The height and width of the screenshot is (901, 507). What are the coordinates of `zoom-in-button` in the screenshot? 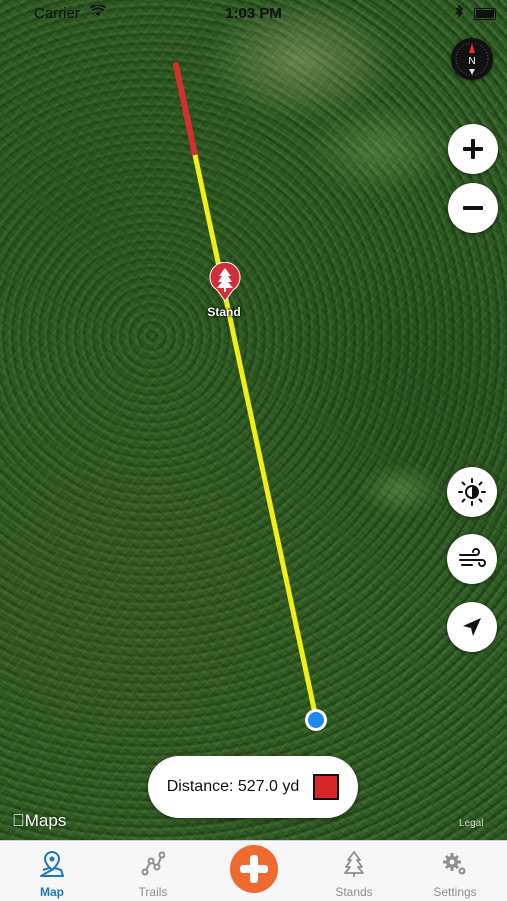 It's located at (473, 149).